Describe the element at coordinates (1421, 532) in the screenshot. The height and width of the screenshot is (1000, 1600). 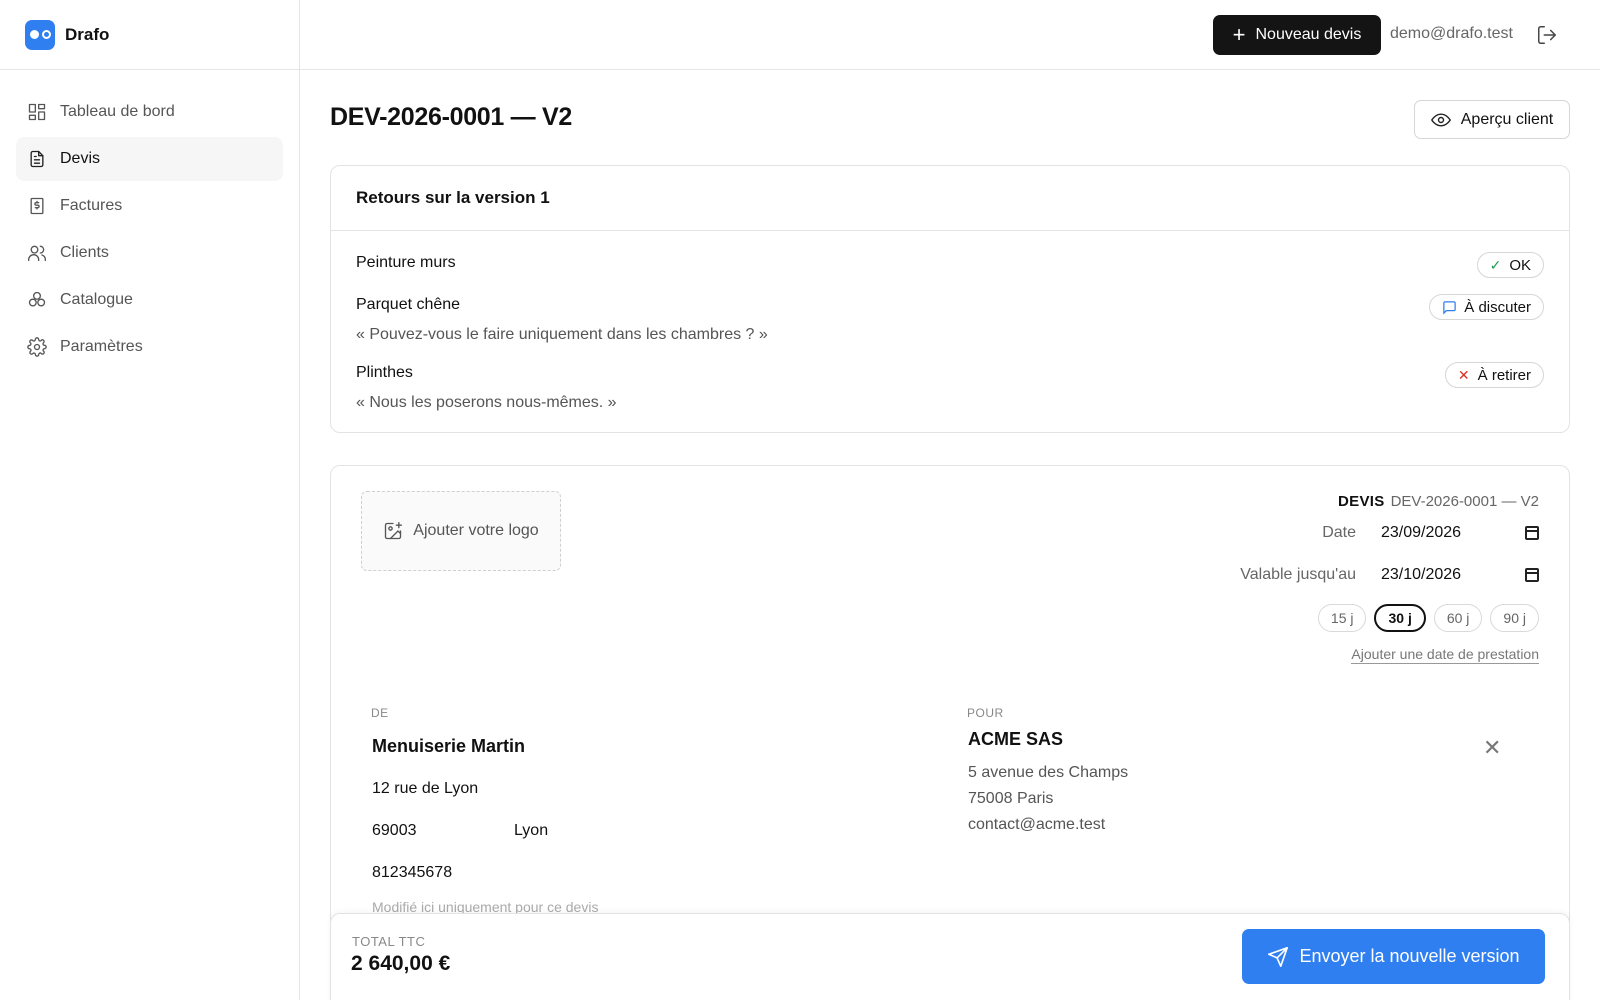
I see `date-value: 23/09/2026` at that location.